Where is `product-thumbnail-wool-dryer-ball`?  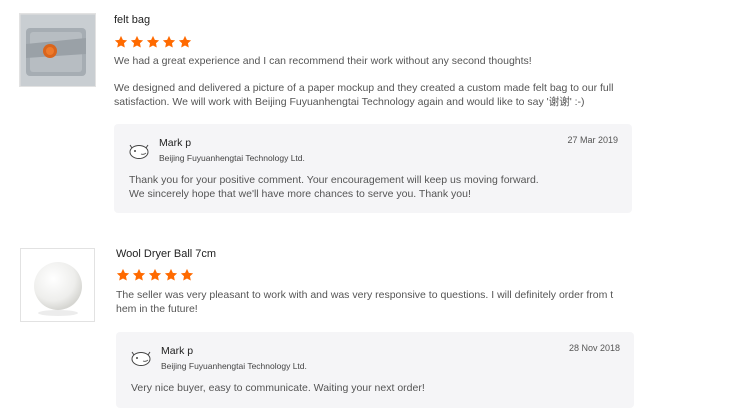
product-thumbnail-wool-dryer-ball is located at coordinates (57, 285).